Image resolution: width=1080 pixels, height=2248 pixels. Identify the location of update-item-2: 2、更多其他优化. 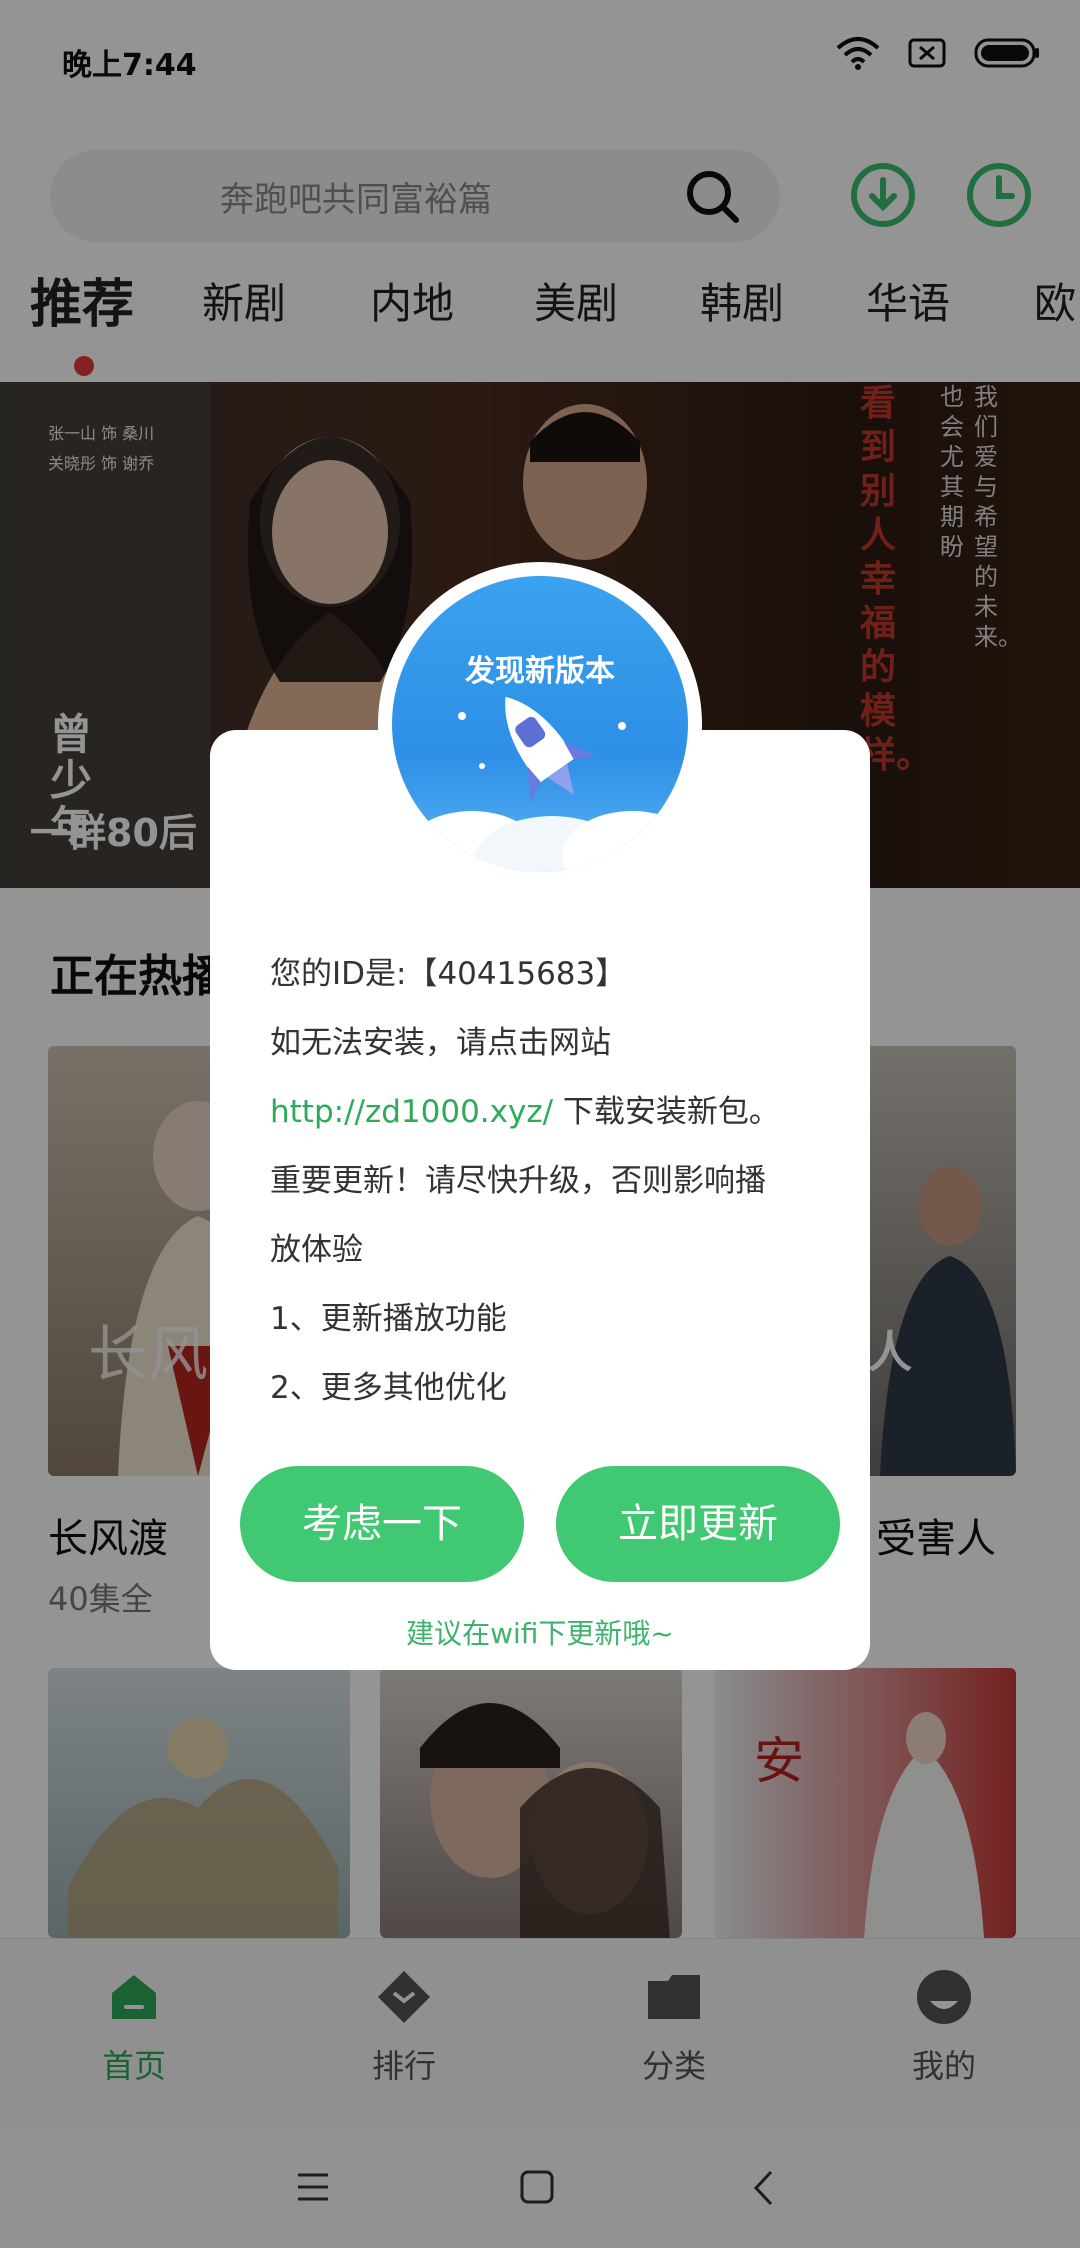
(388, 1388).